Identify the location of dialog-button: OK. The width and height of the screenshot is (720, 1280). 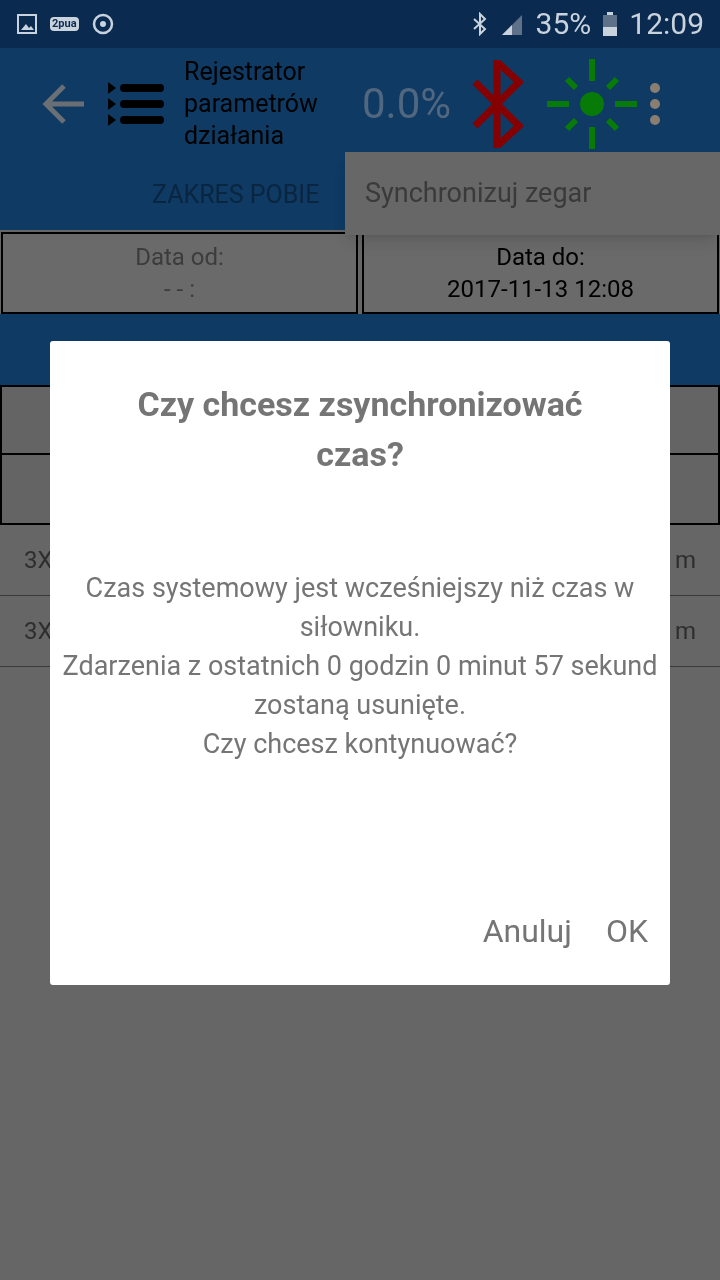
(626, 931).